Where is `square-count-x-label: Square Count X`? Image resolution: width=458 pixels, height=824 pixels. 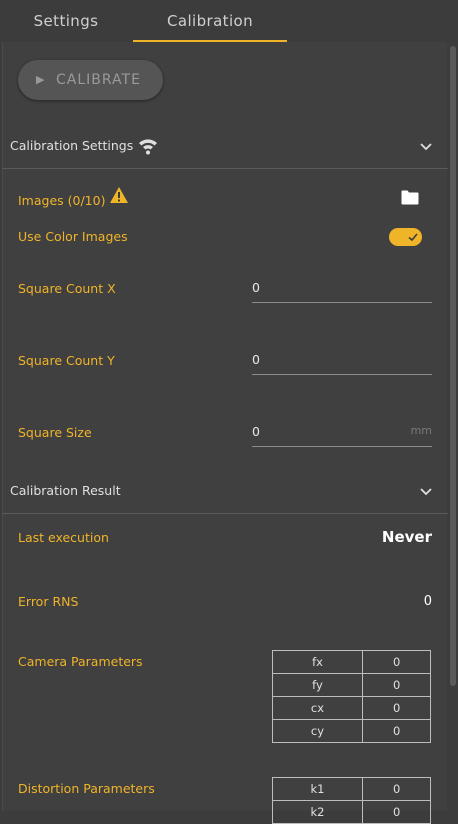 square-count-x-label: Square Count X is located at coordinates (67, 288).